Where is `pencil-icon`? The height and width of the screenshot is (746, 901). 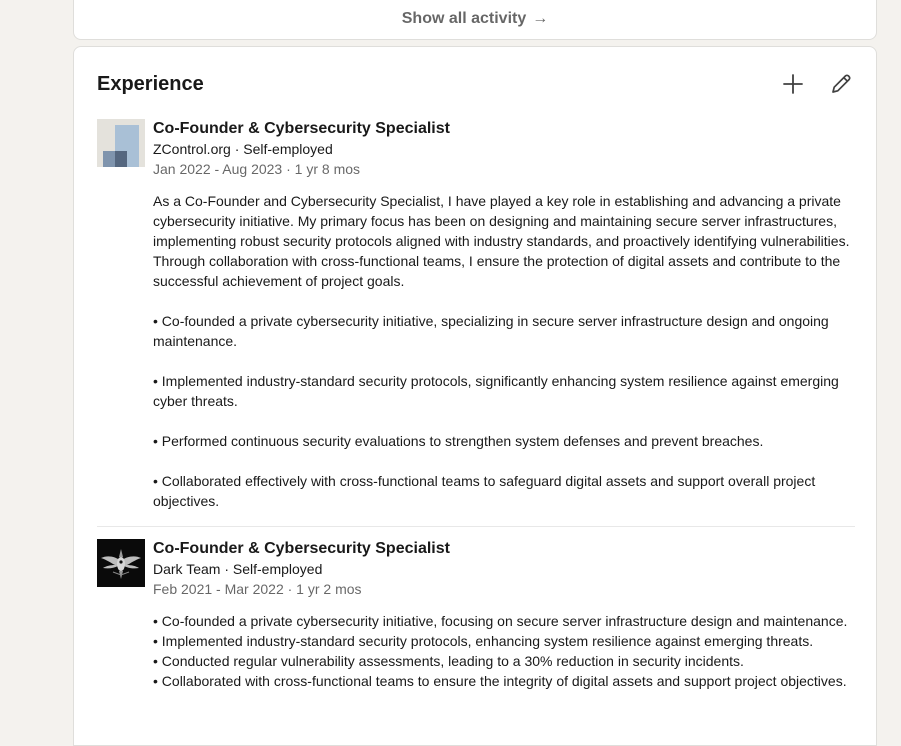
pencil-icon is located at coordinates (841, 84).